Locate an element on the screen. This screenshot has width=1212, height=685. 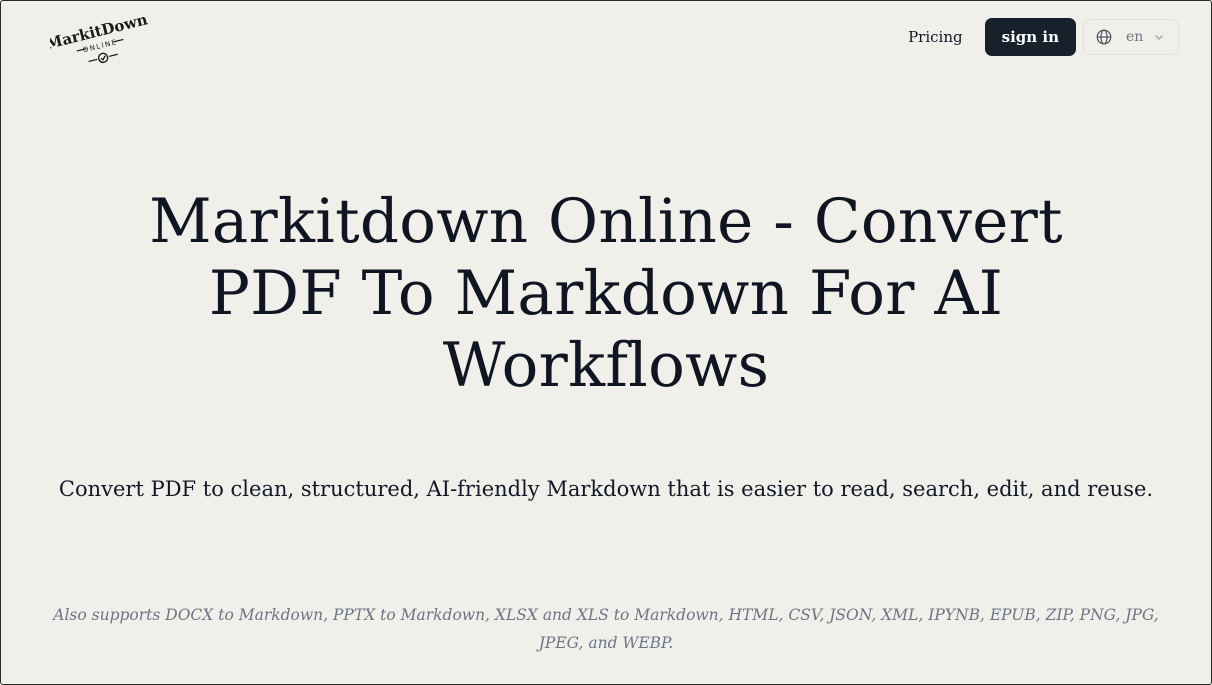
globe-icon is located at coordinates (1104, 37).